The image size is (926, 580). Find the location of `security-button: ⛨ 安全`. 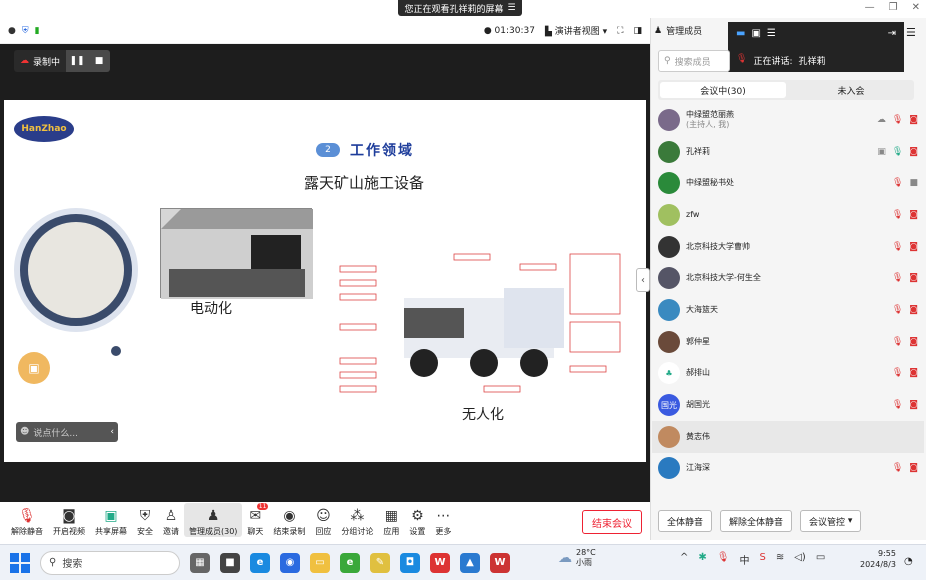

security-button: ⛨ 安全 is located at coordinates (145, 520).